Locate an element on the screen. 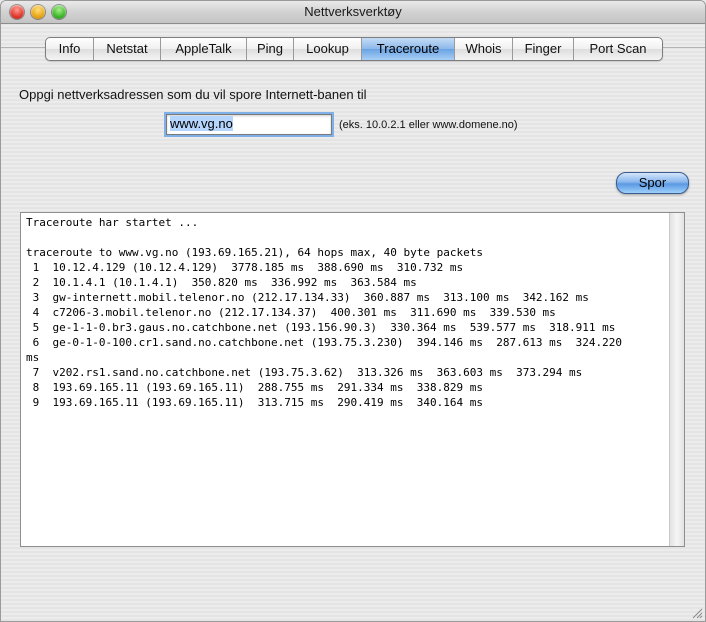 This screenshot has width=706, height=622. title-bar: Nettverksverktøy is located at coordinates (353, 12).